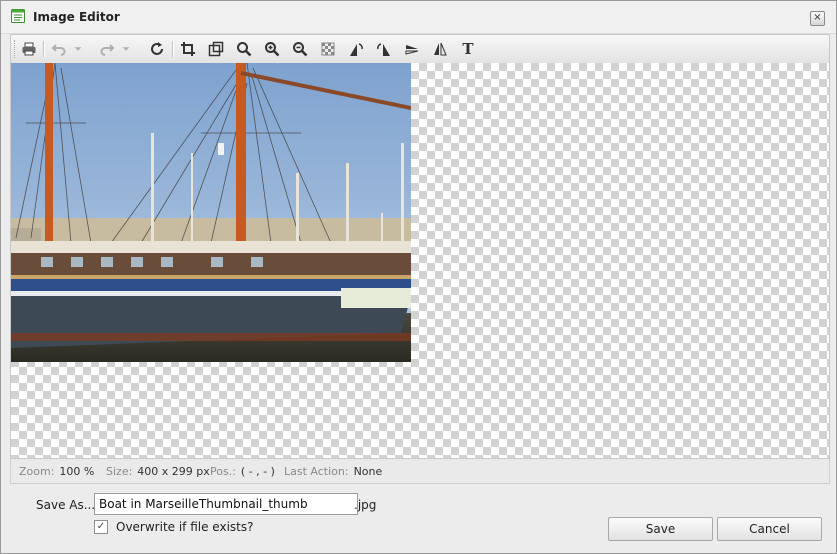 The height and width of the screenshot is (554, 837). Describe the element at coordinates (418, 17) in the screenshot. I see `title-bar: Image Editor ×` at that location.